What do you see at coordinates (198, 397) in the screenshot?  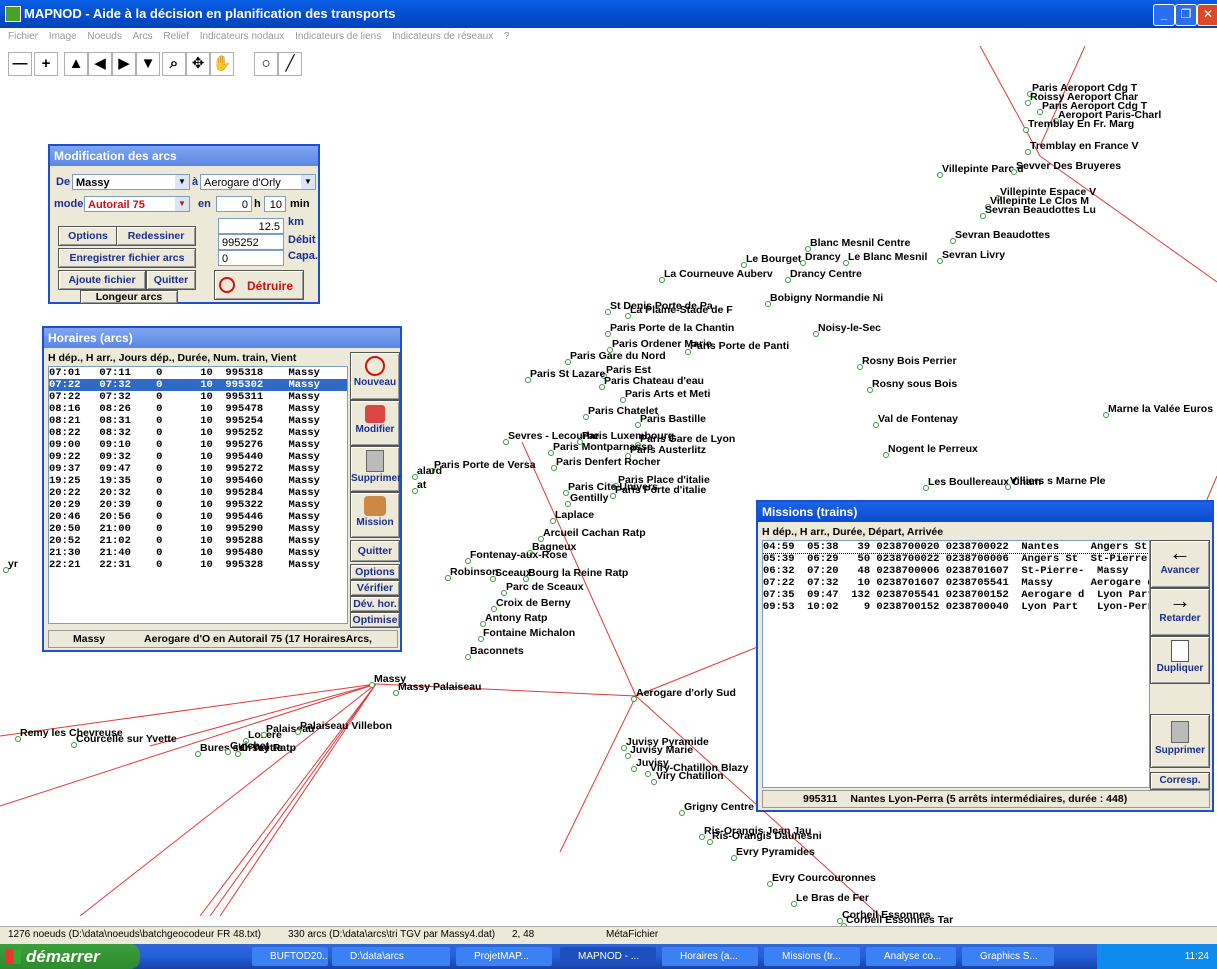 I see `horaire-row: 07:22 07:32 0 10 995311 Massy` at bounding box center [198, 397].